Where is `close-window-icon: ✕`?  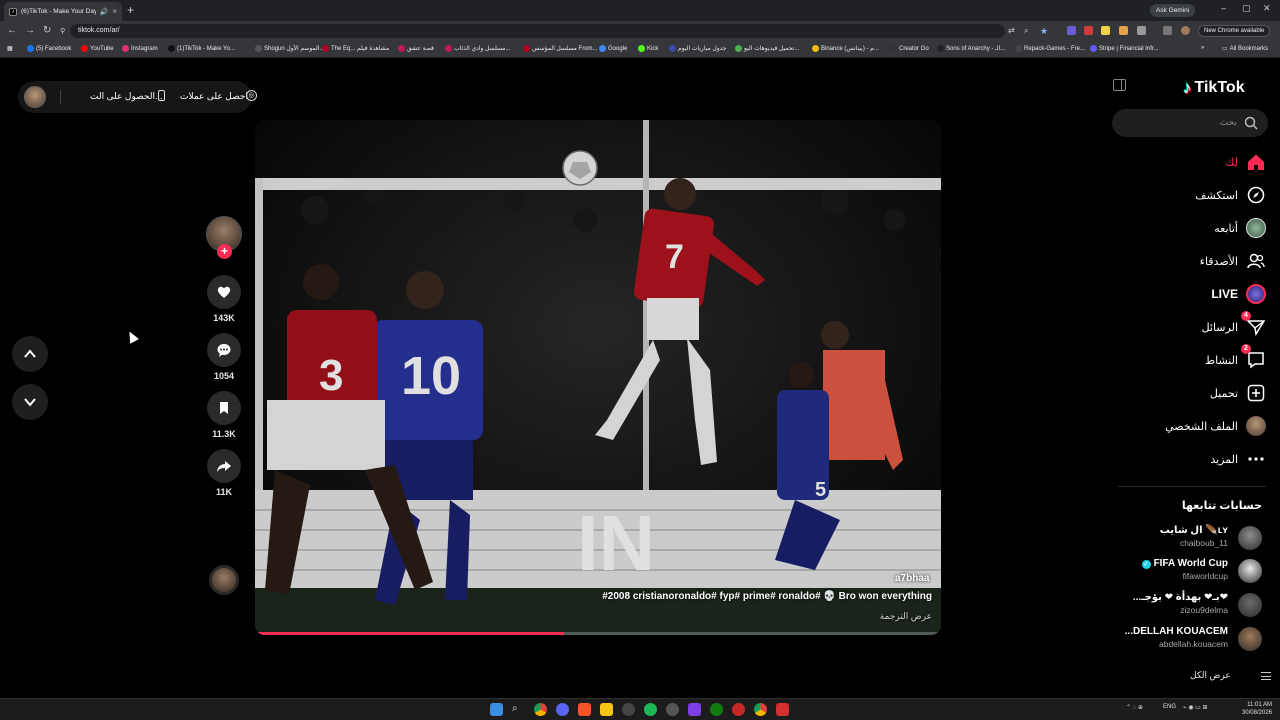
close-window-icon: ✕ is located at coordinates (1267, 8).